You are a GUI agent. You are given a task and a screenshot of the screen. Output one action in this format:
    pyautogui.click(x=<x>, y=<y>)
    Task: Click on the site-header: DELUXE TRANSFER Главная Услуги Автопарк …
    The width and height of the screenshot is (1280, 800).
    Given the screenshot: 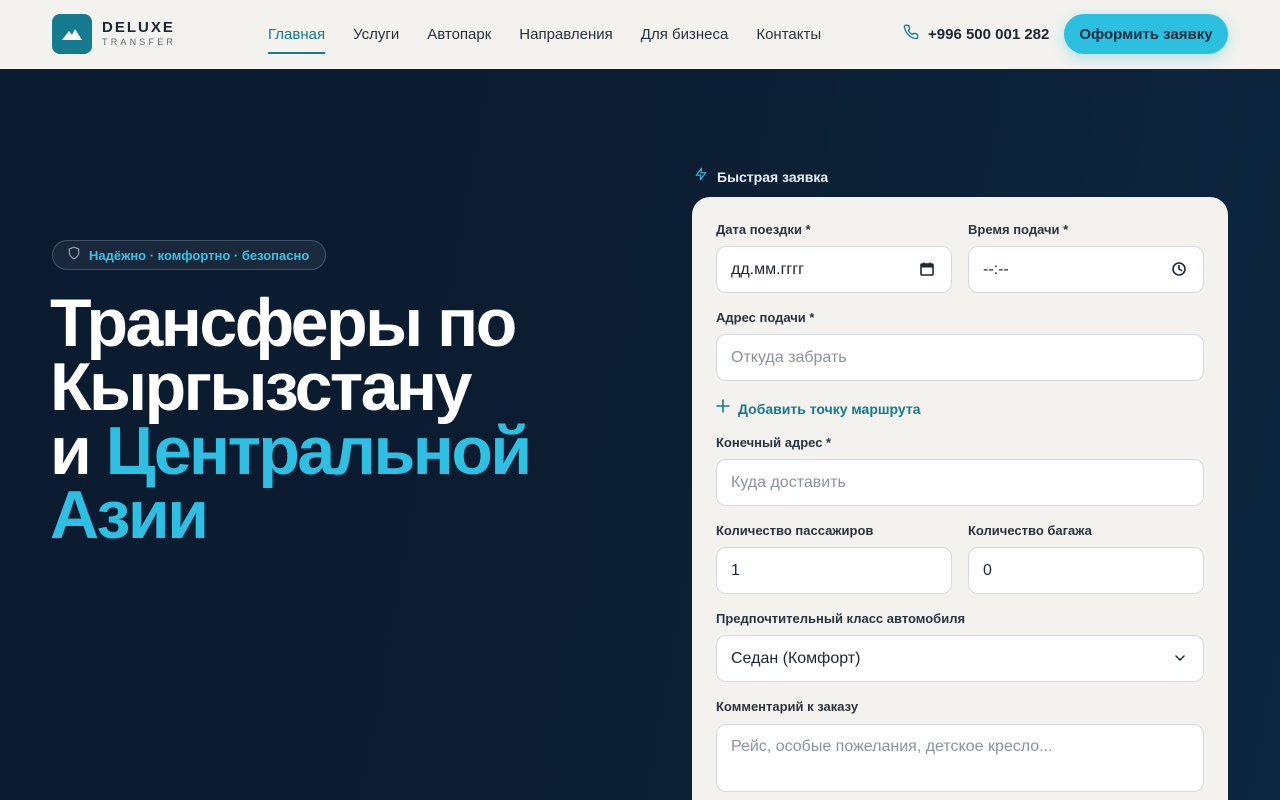 What is the action you would take?
    pyautogui.click(x=640, y=34)
    